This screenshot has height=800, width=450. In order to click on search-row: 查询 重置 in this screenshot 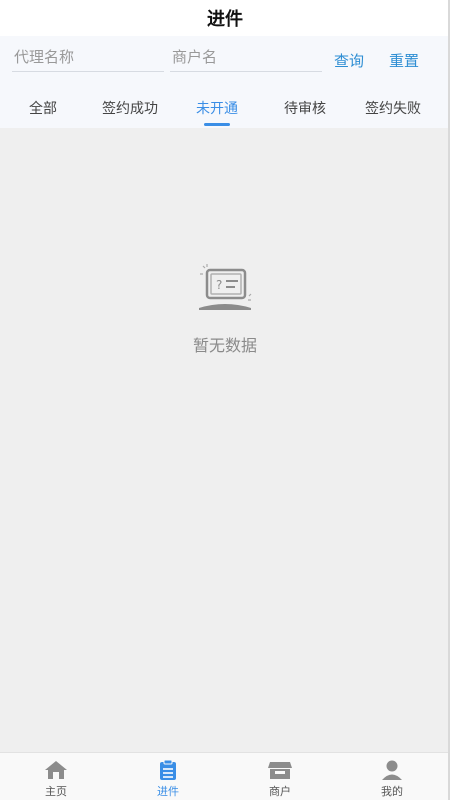, I will do `click(225, 59)`.